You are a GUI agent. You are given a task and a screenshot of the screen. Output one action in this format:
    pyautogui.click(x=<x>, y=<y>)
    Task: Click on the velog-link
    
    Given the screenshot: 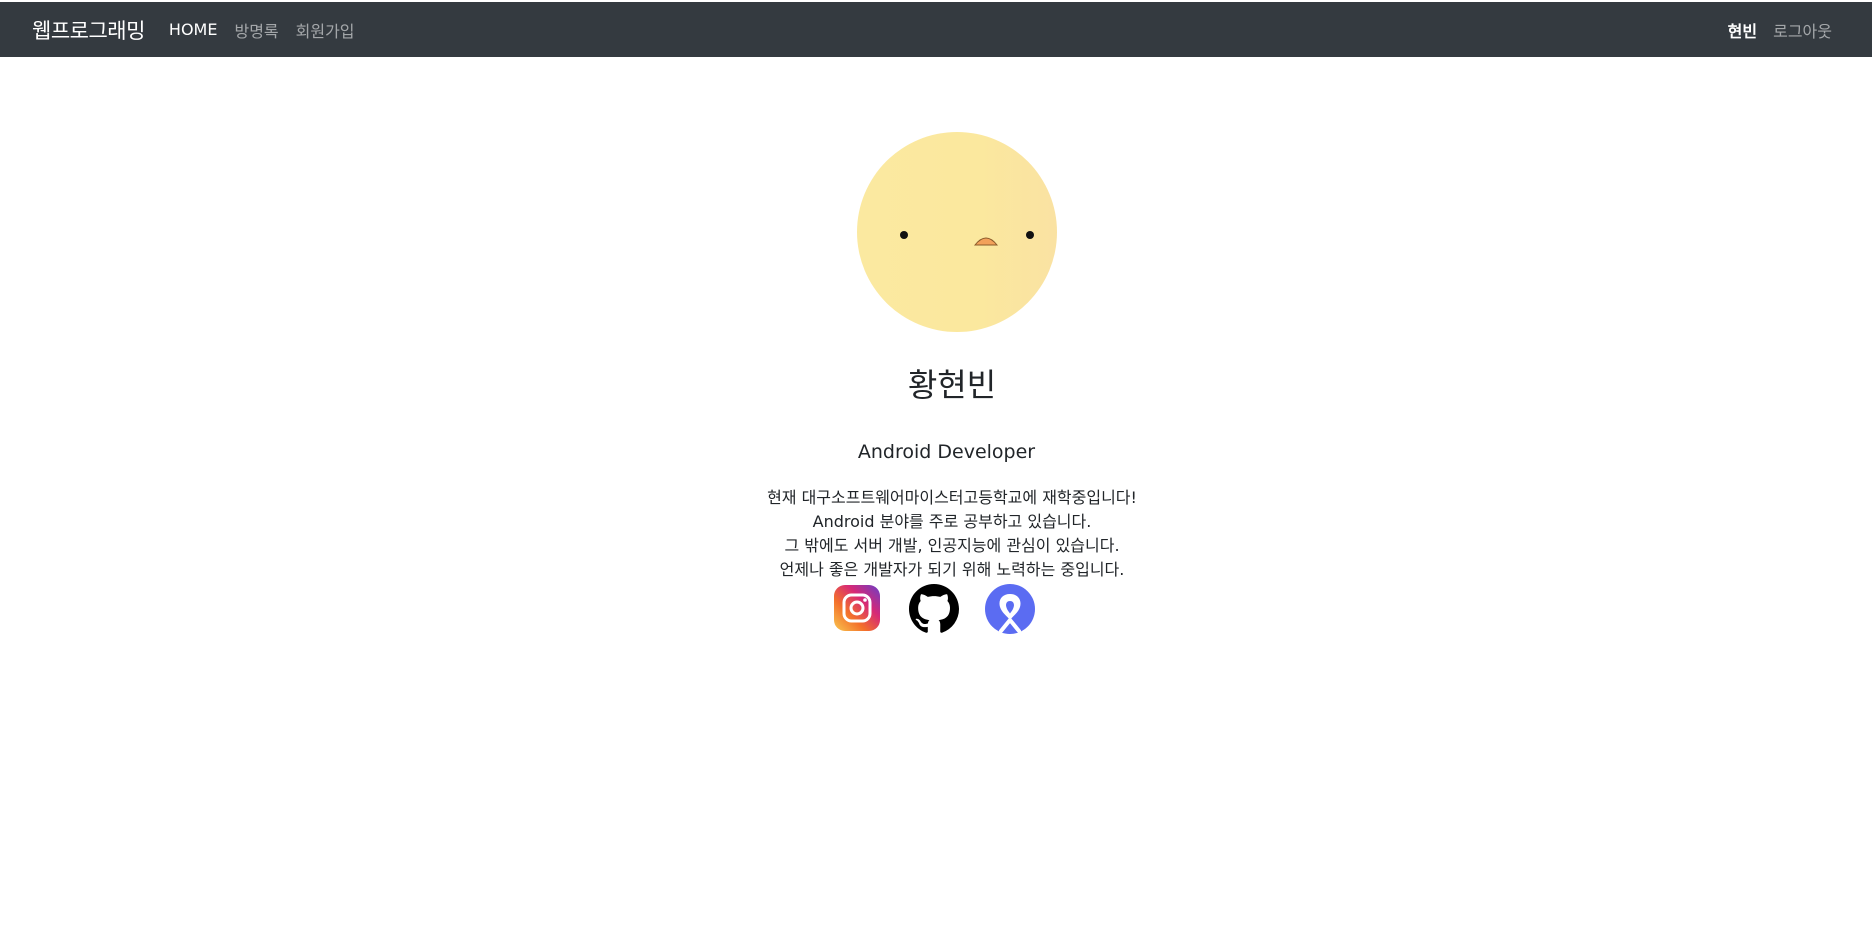 What is the action you would take?
    pyautogui.click(x=1010, y=609)
    